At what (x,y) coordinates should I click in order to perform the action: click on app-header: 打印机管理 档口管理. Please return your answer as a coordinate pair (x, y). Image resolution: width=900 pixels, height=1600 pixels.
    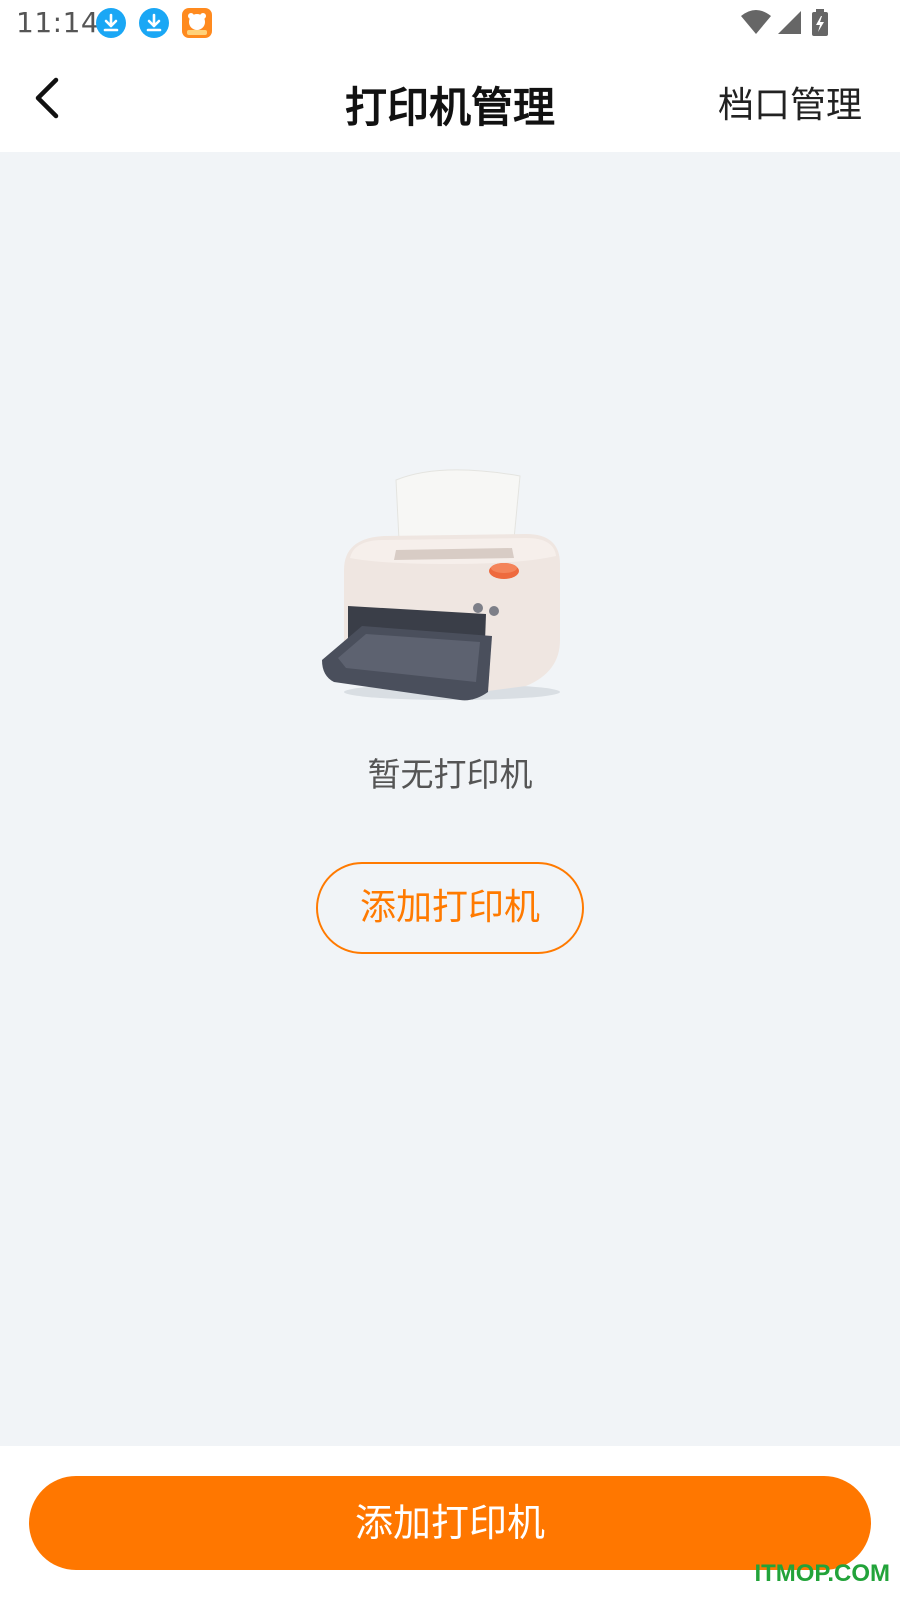
    Looking at the image, I should click on (450, 100).